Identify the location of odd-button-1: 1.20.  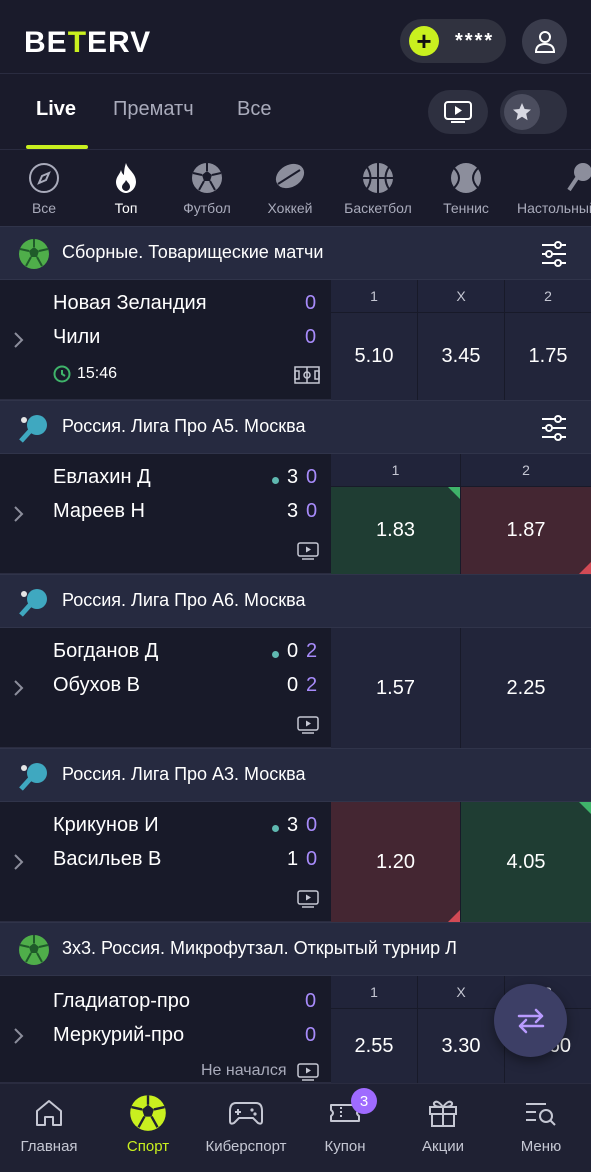
(396, 862).